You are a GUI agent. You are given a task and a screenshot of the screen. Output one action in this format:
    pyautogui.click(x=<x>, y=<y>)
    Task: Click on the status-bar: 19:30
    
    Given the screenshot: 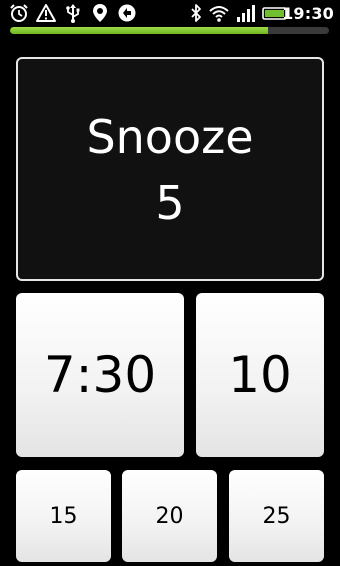 What is the action you would take?
    pyautogui.click(x=170, y=13)
    